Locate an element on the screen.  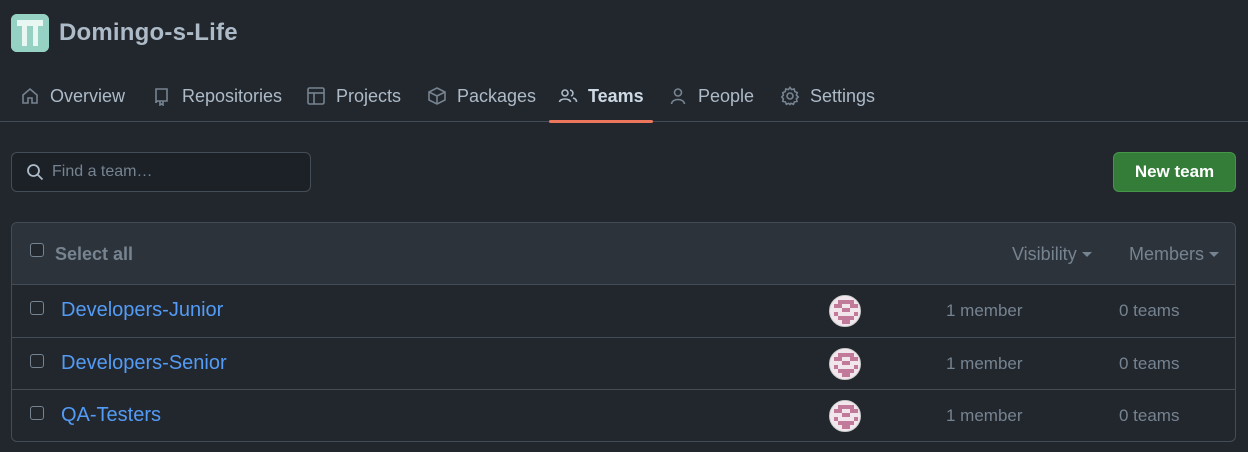
members-filter: Members is located at coordinates (1174, 254).